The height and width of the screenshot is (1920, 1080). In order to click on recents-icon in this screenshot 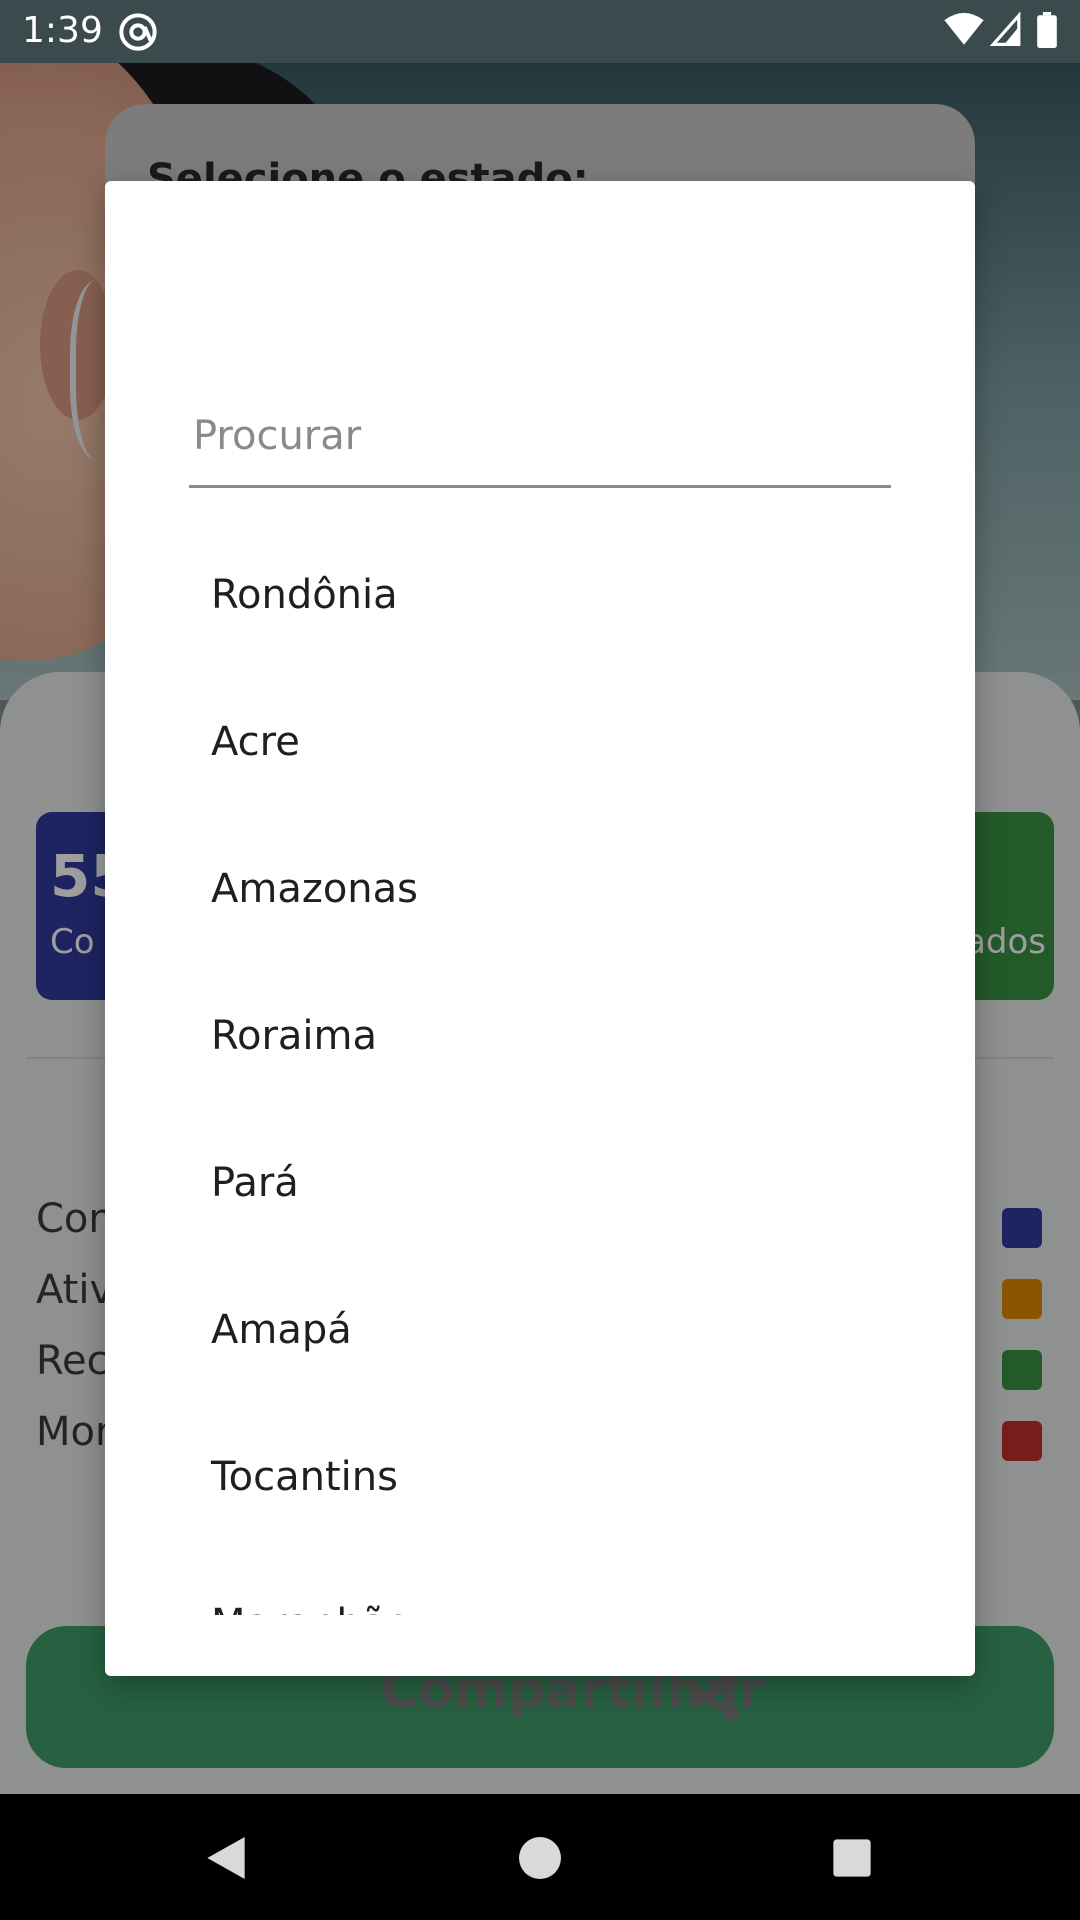, I will do `click(852, 1858)`.